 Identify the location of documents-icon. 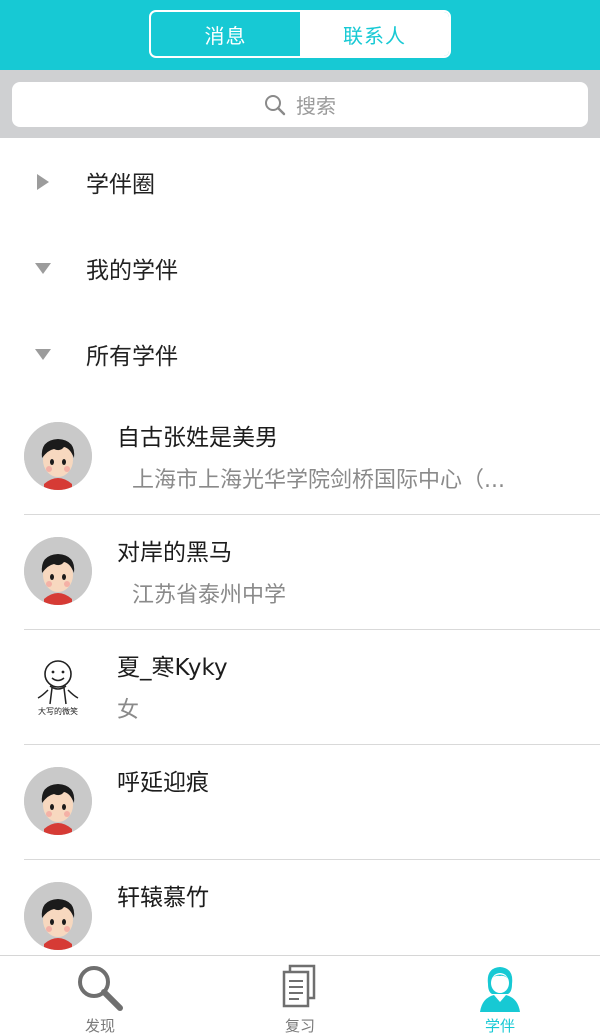
(300, 988).